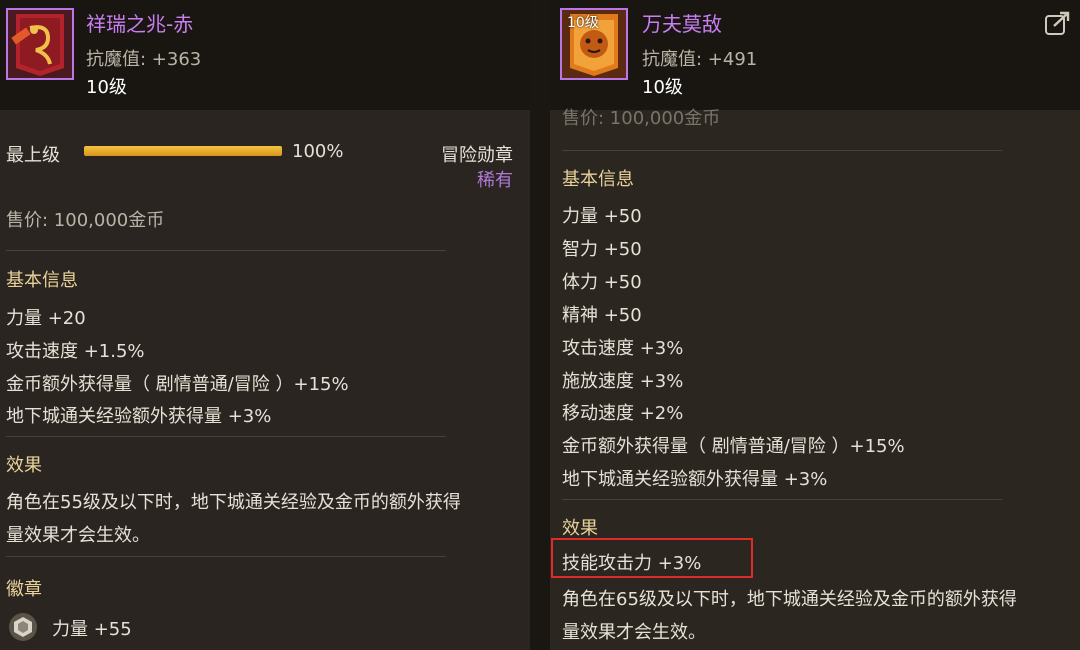 Image resolution: width=1080 pixels, height=650 pixels. I want to click on item-rarity: 稀有, so click(495, 180).